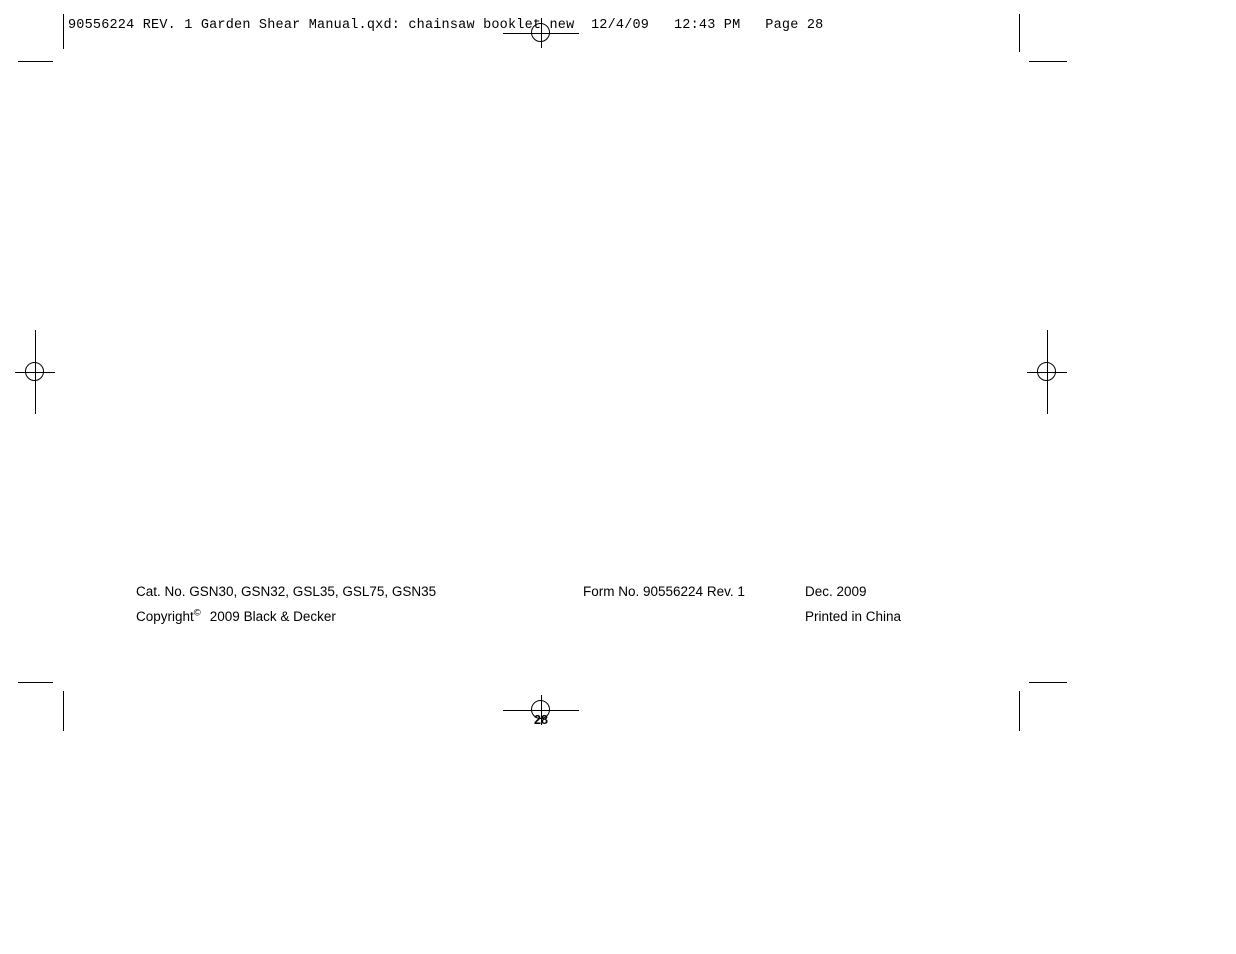  Describe the element at coordinates (541, 720) in the screenshot. I see `page-number: 28` at that location.